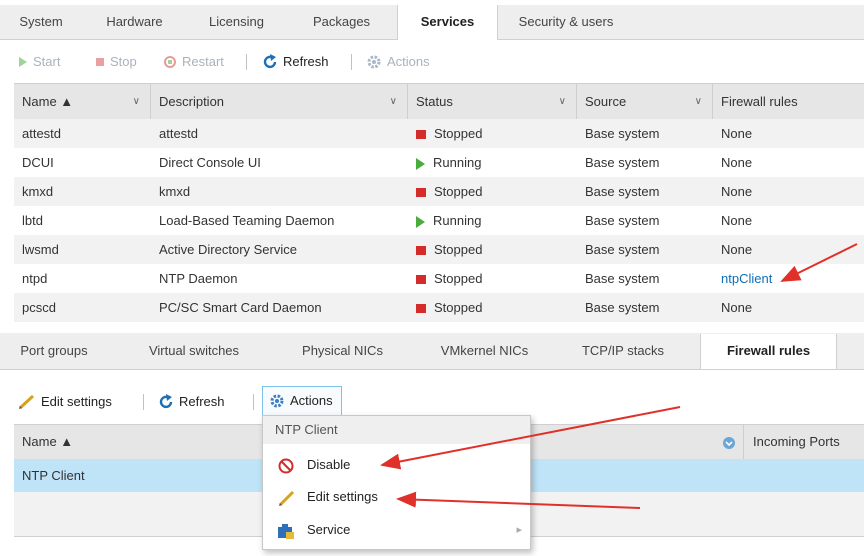  I want to click on restart-button: Restart, so click(193, 62).